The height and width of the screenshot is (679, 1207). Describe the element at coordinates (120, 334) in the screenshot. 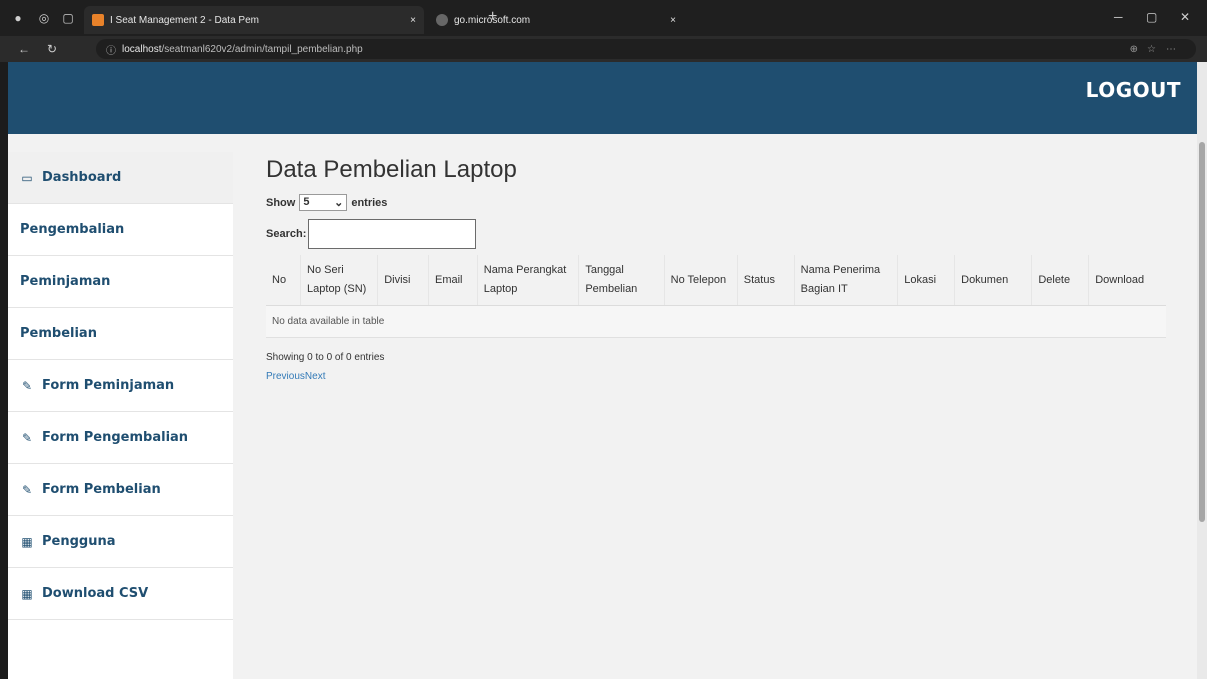

I see `sidebar-item-pembelian: Pembelian` at that location.